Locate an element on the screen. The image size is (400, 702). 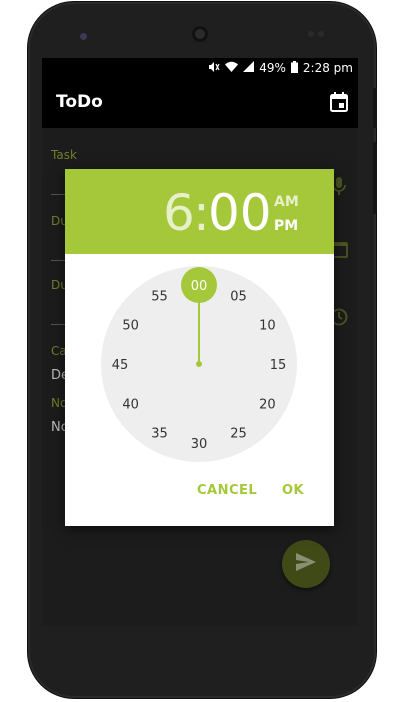
dial-number-25: 25 is located at coordinates (238, 433).